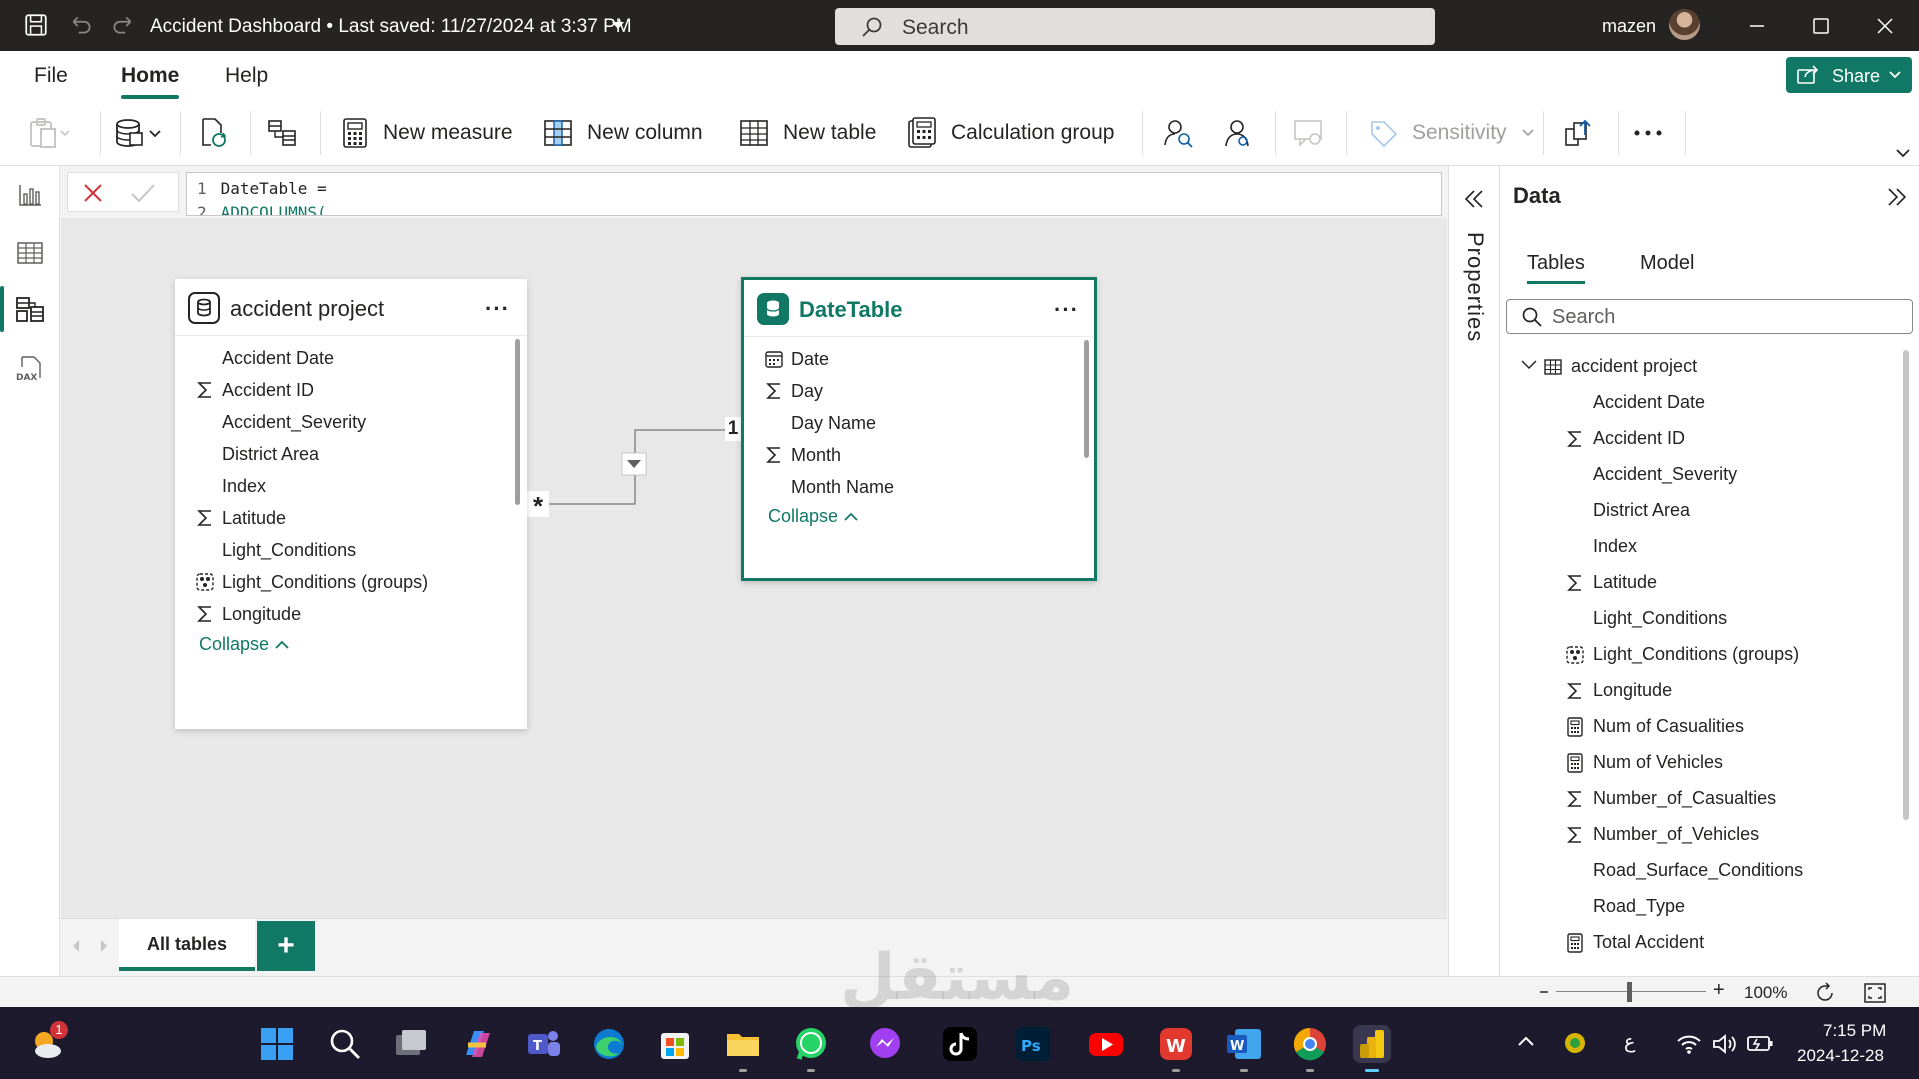 Image resolution: width=1919 pixels, height=1079 pixels. Describe the element at coordinates (623, 133) in the screenshot. I see `new-column-button: New column` at that location.